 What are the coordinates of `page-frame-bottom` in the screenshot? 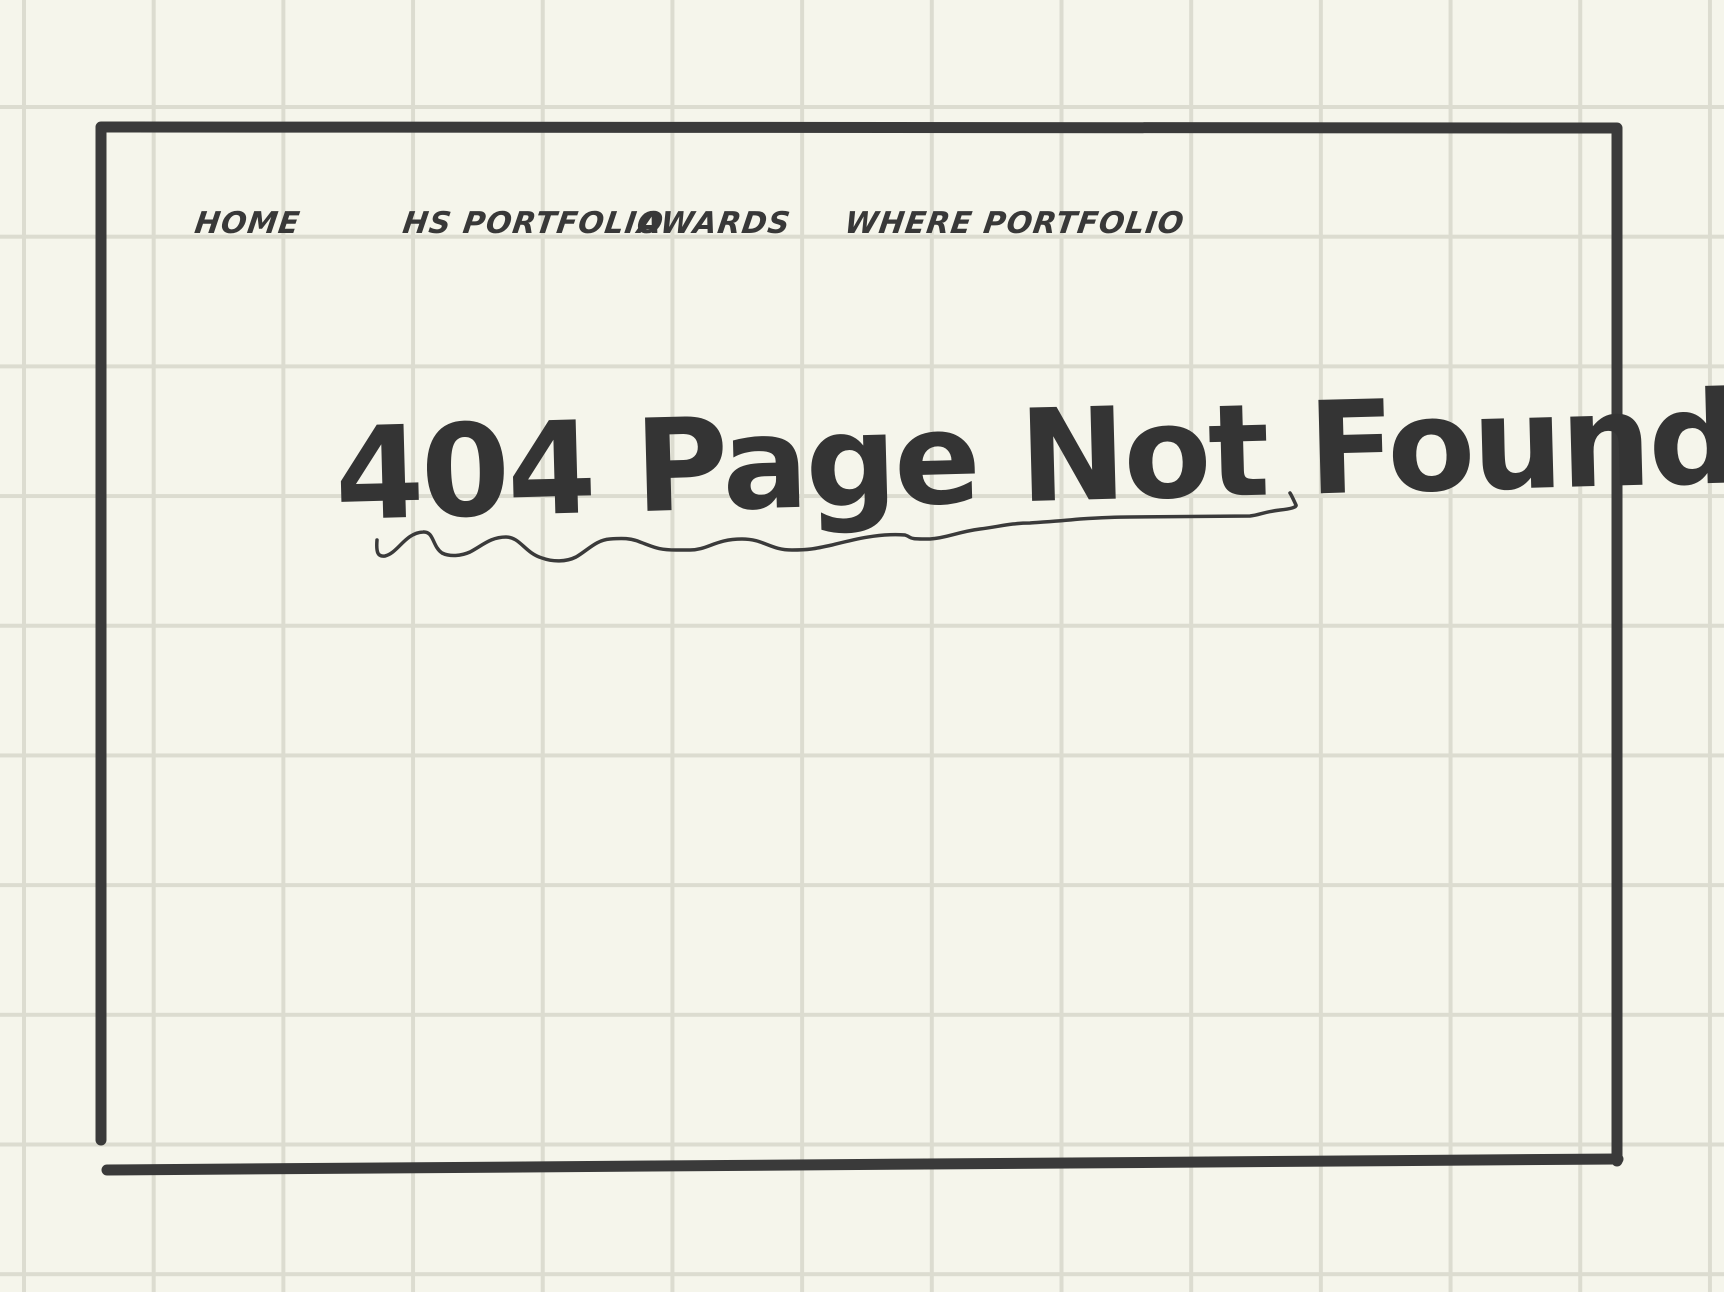 It's located at (862, 1164).